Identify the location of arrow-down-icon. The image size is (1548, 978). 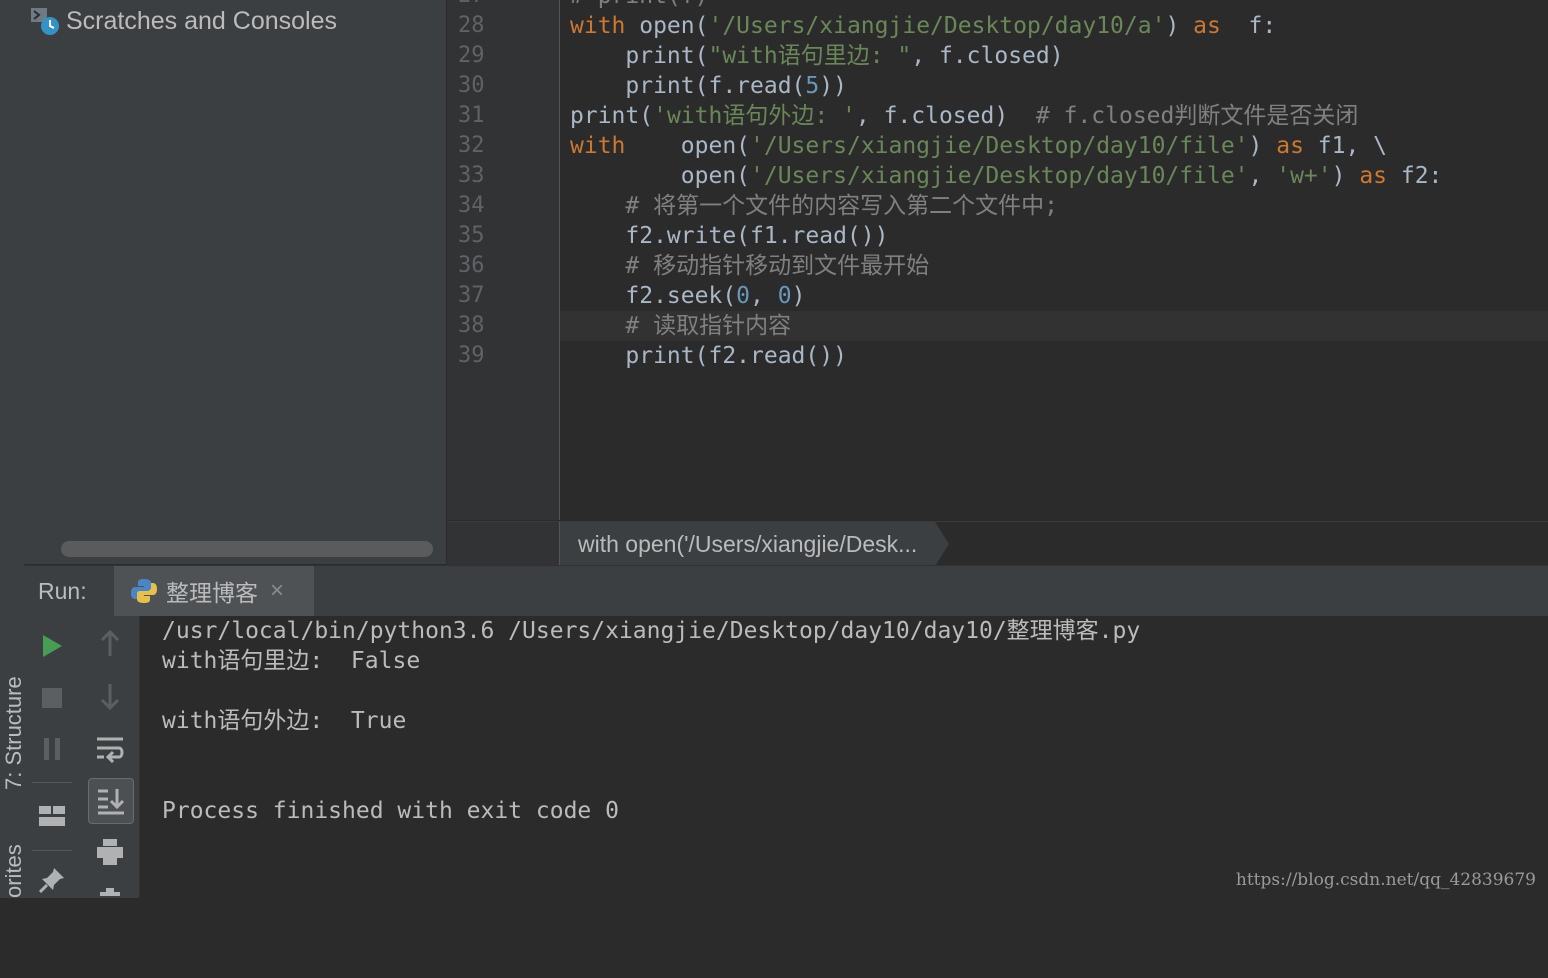
(110, 697).